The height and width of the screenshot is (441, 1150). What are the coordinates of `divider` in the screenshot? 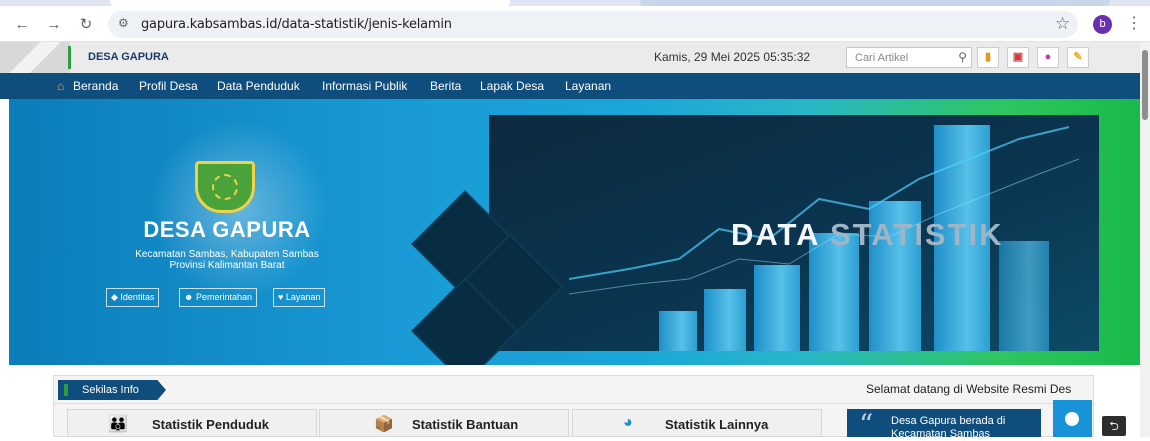 It's located at (574, 403).